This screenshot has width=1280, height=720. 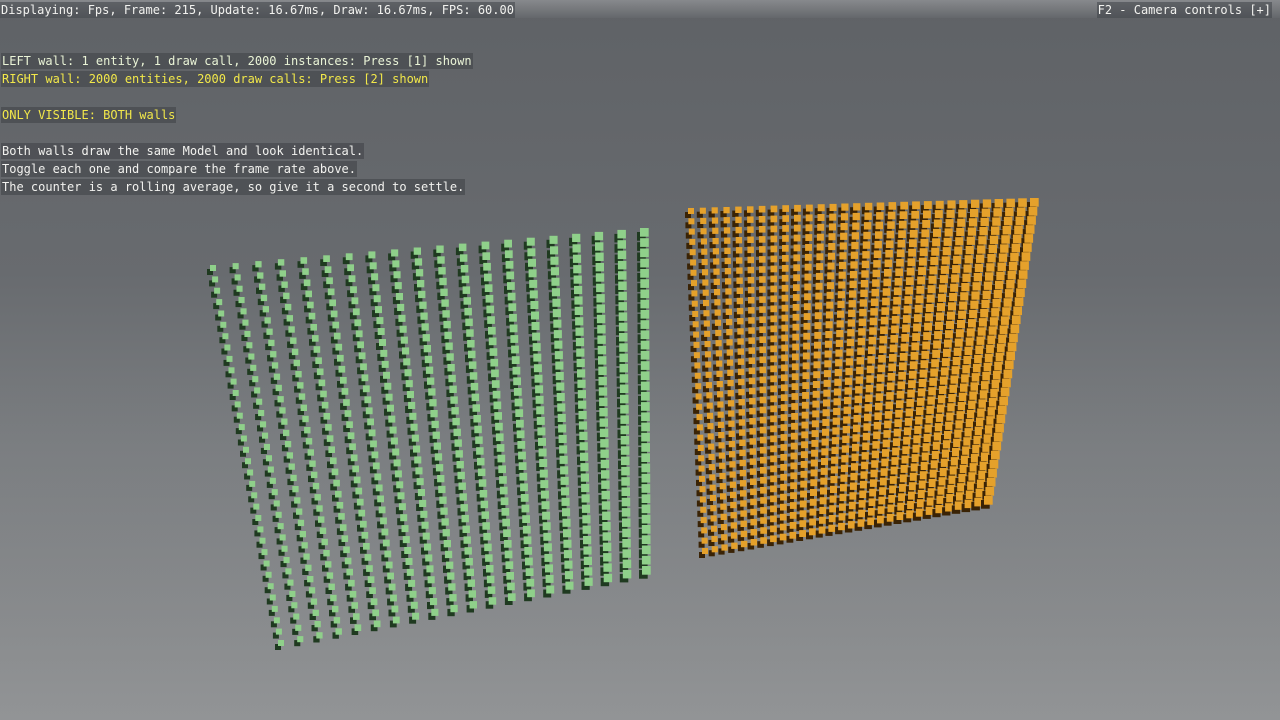 I want to click on camera-controls-toggle: F2 - Camera controls [+], so click(x=1184, y=10).